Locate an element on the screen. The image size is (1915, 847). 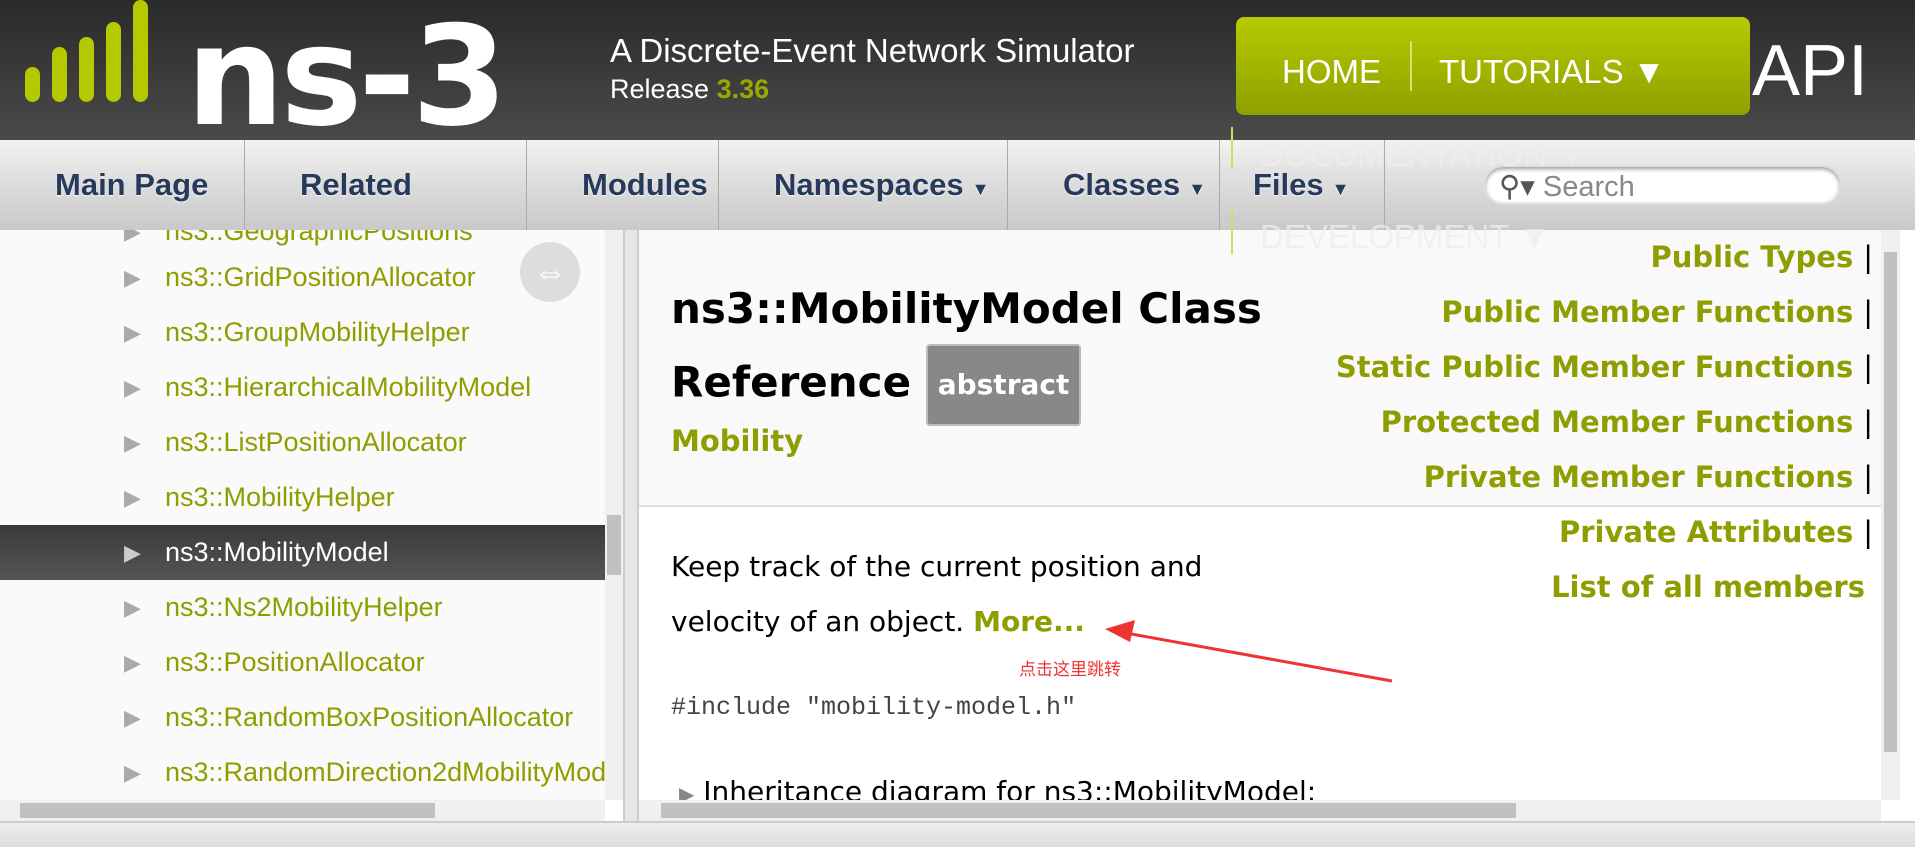
link-protected-member-functions: Protected Member Functions | is located at coordinates (1627, 422).